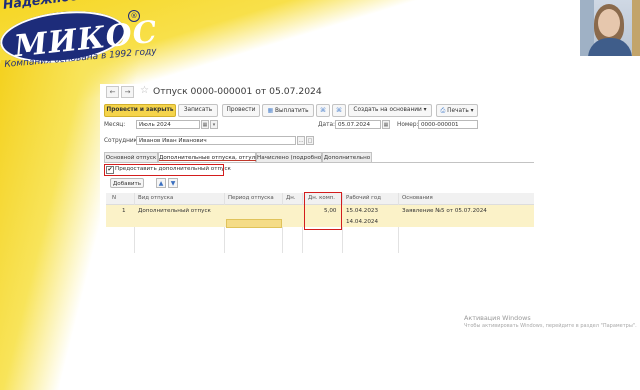  What do you see at coordinates (156, 198) in the screenshot?
I see `header-kind: Вид отпуска` at bounding box center [156, 198].